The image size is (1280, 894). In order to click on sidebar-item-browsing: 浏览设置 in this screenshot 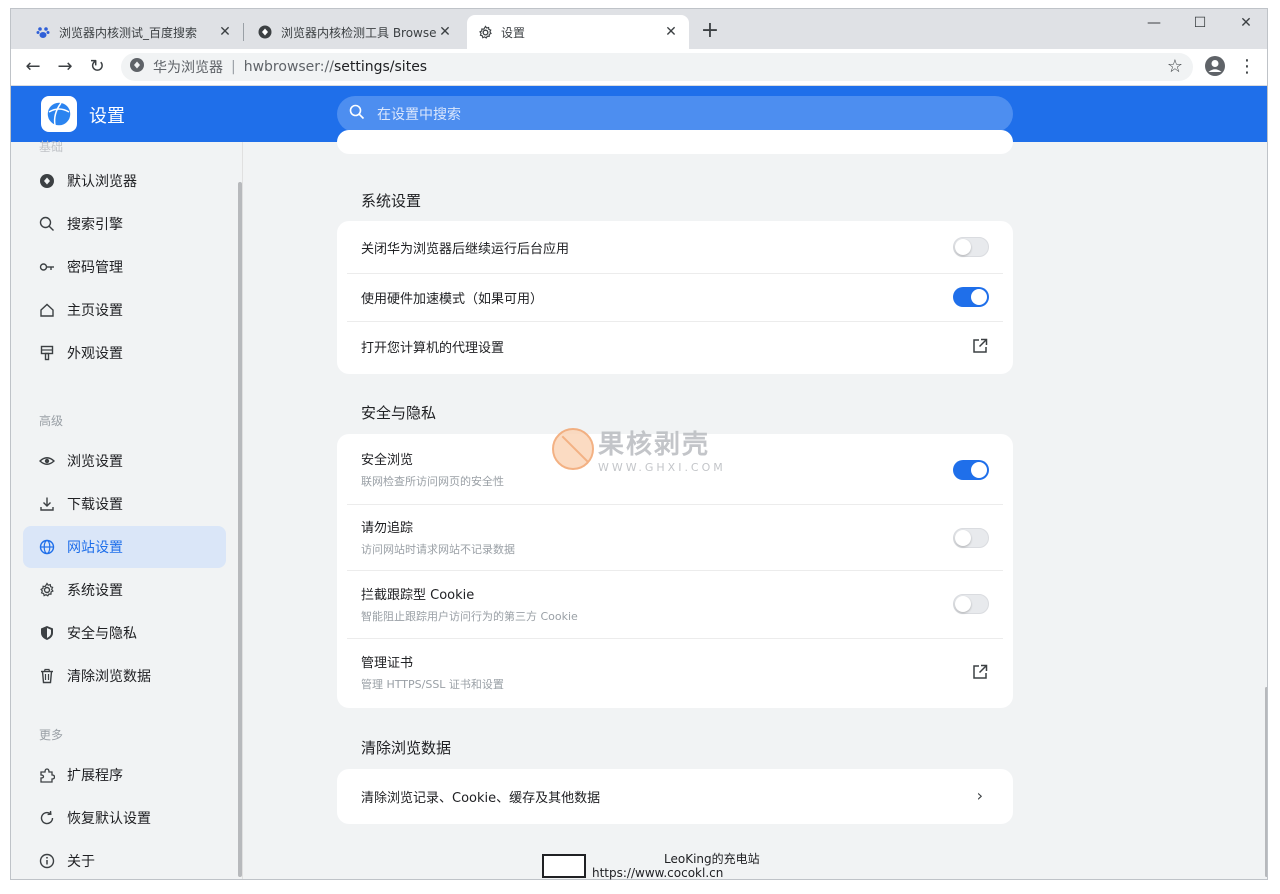, I will do `click(124, 461)`.